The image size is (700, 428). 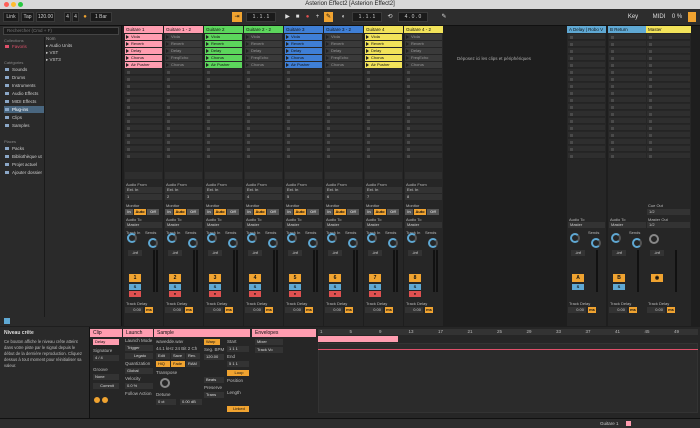 What do you see at coordinates (215, 253) in the screenshot?
I see `track-volume-field: -inf` at bounding box center [215, 253].